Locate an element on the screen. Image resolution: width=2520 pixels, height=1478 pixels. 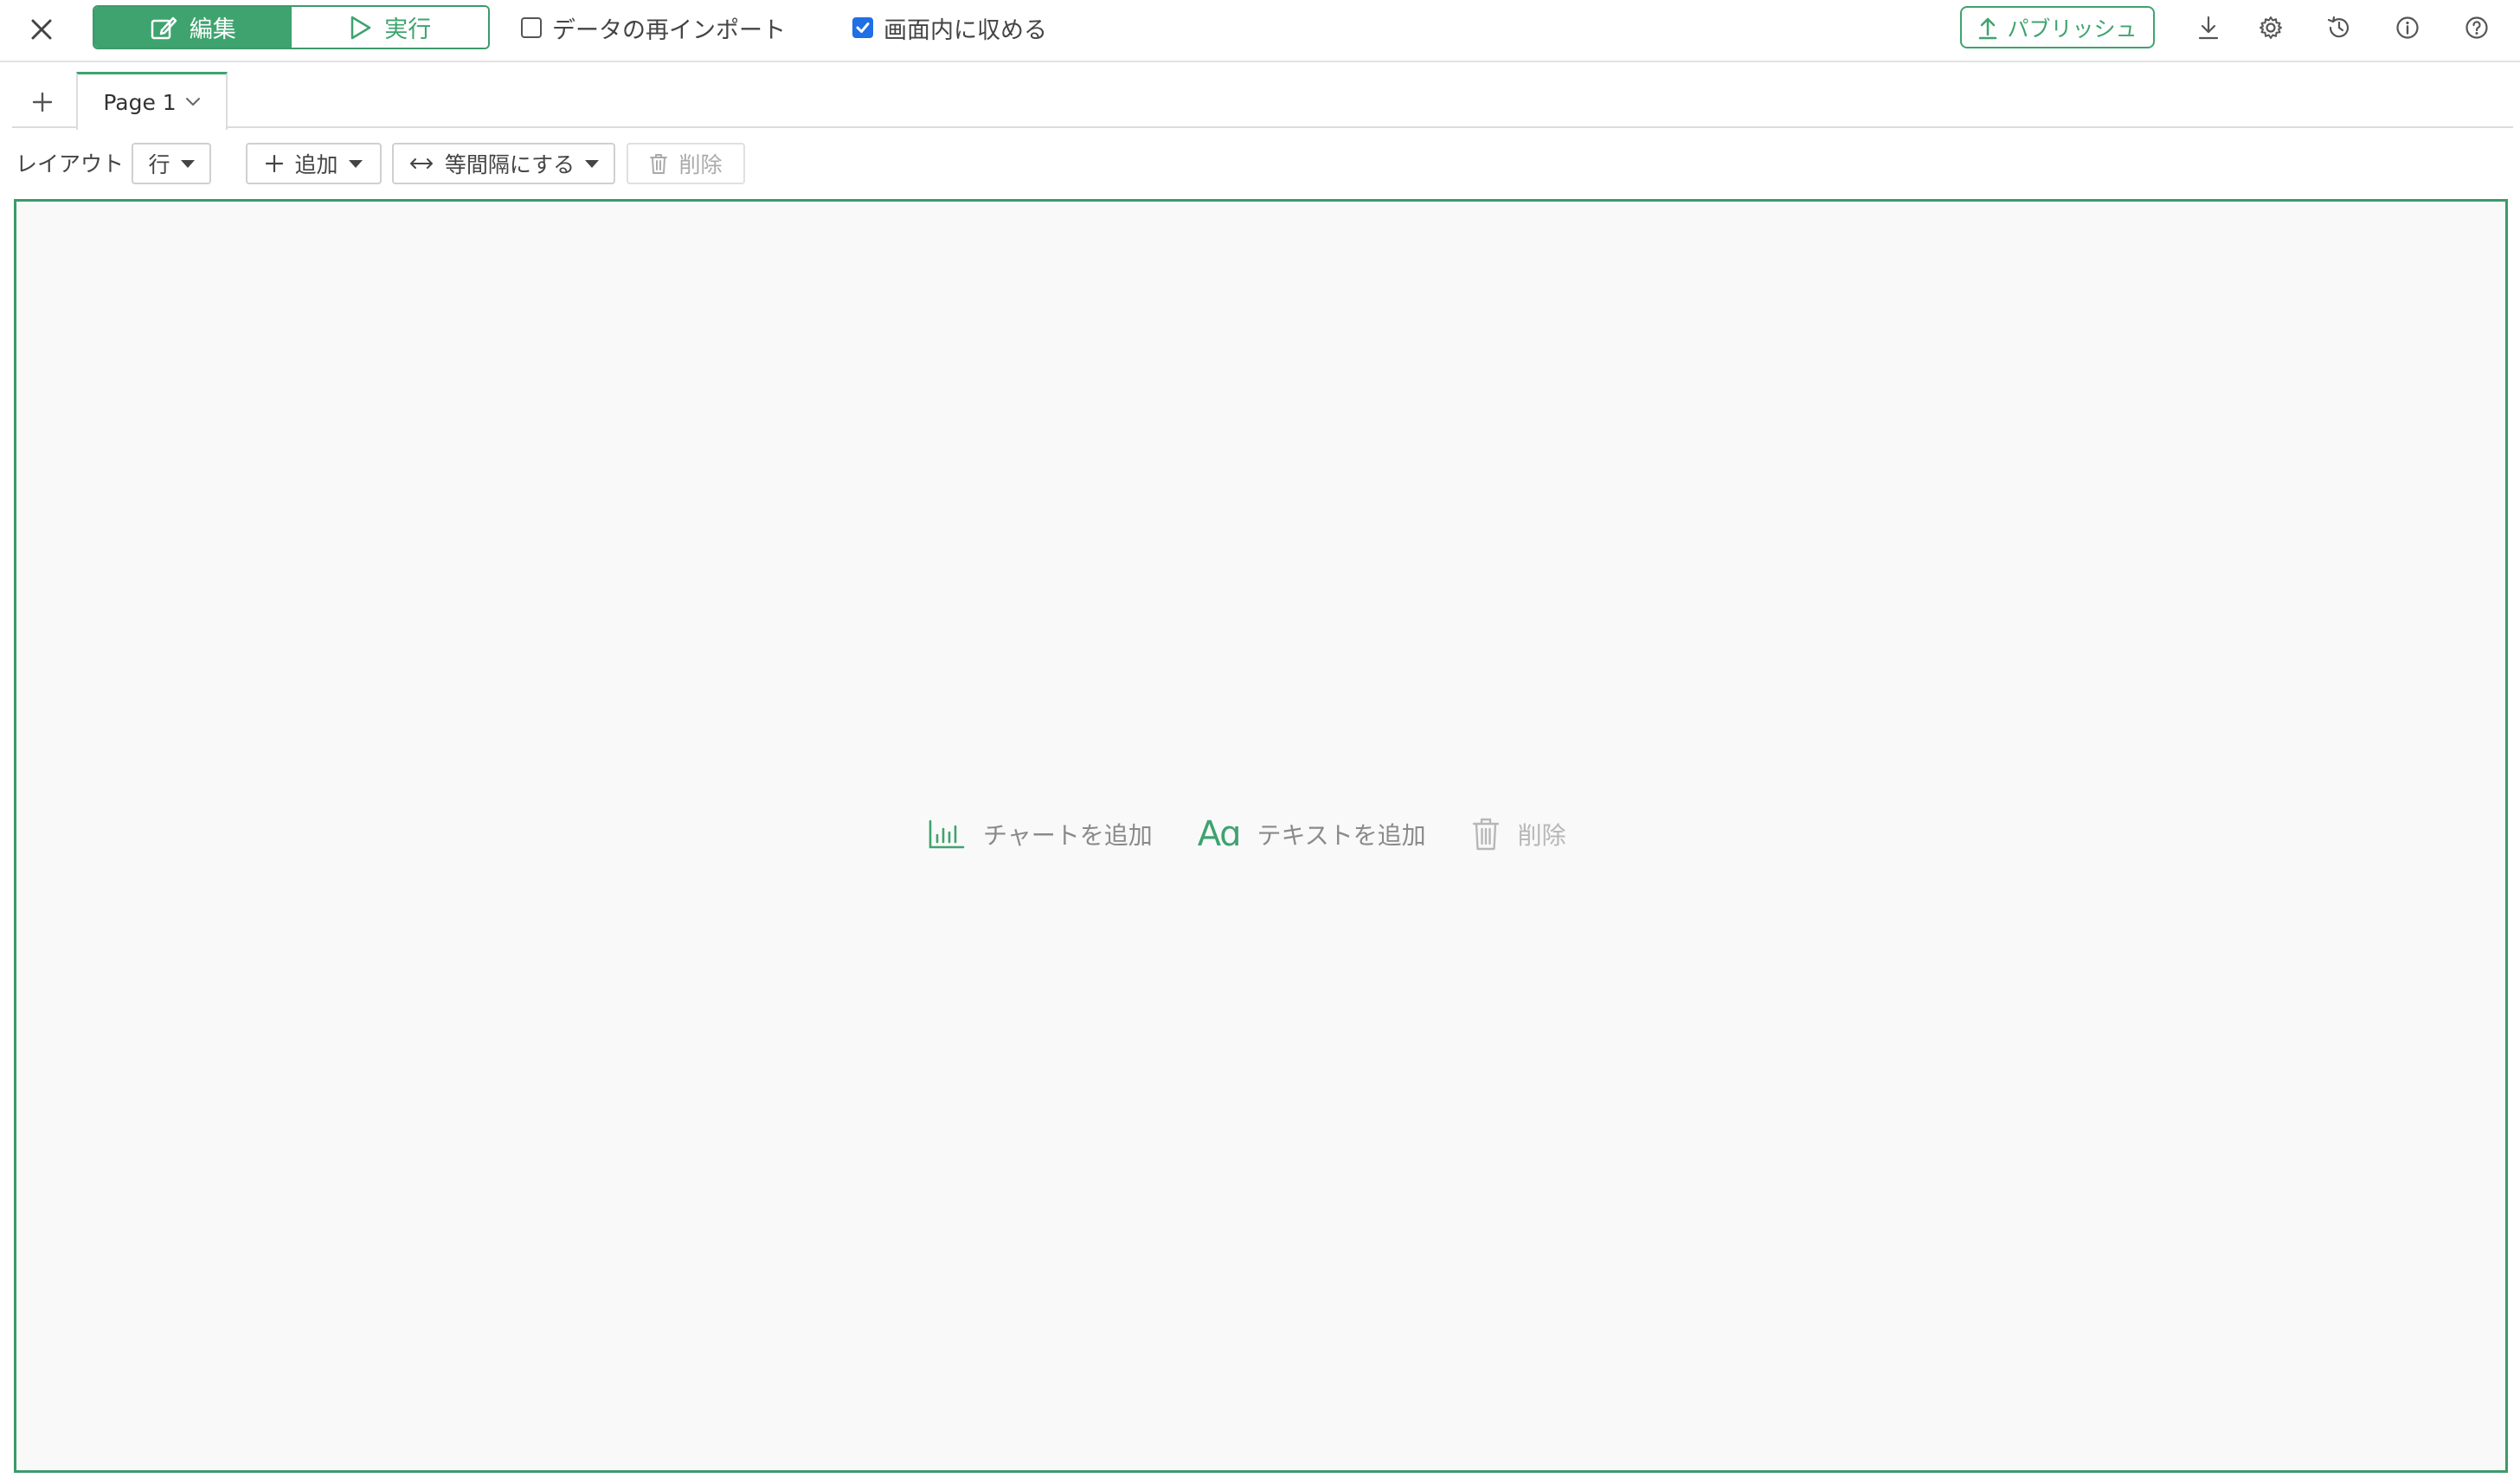
tab-page-1: Page 1 is located at coordinates (152, 101).